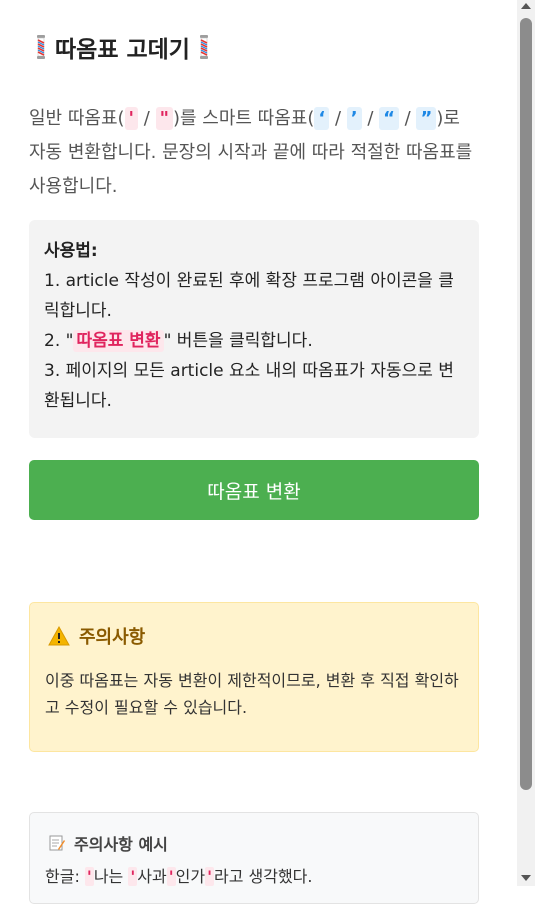 This screenshot has height=904, width=535. Describe the element at coordinates (526, 404) in the screenshot. I see `scrollbar-thumb` at that location.